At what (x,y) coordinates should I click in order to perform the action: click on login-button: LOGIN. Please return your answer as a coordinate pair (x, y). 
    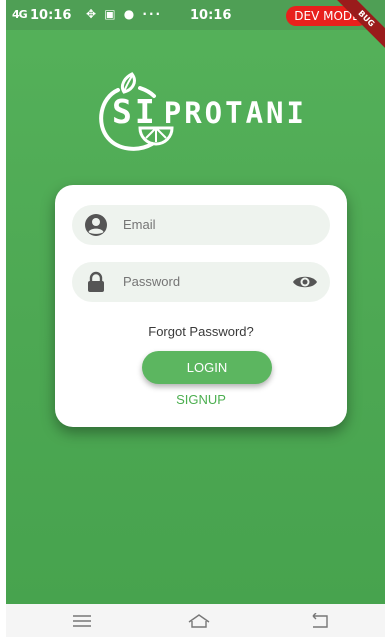
    Looking at the image, I should click on (207, 367).